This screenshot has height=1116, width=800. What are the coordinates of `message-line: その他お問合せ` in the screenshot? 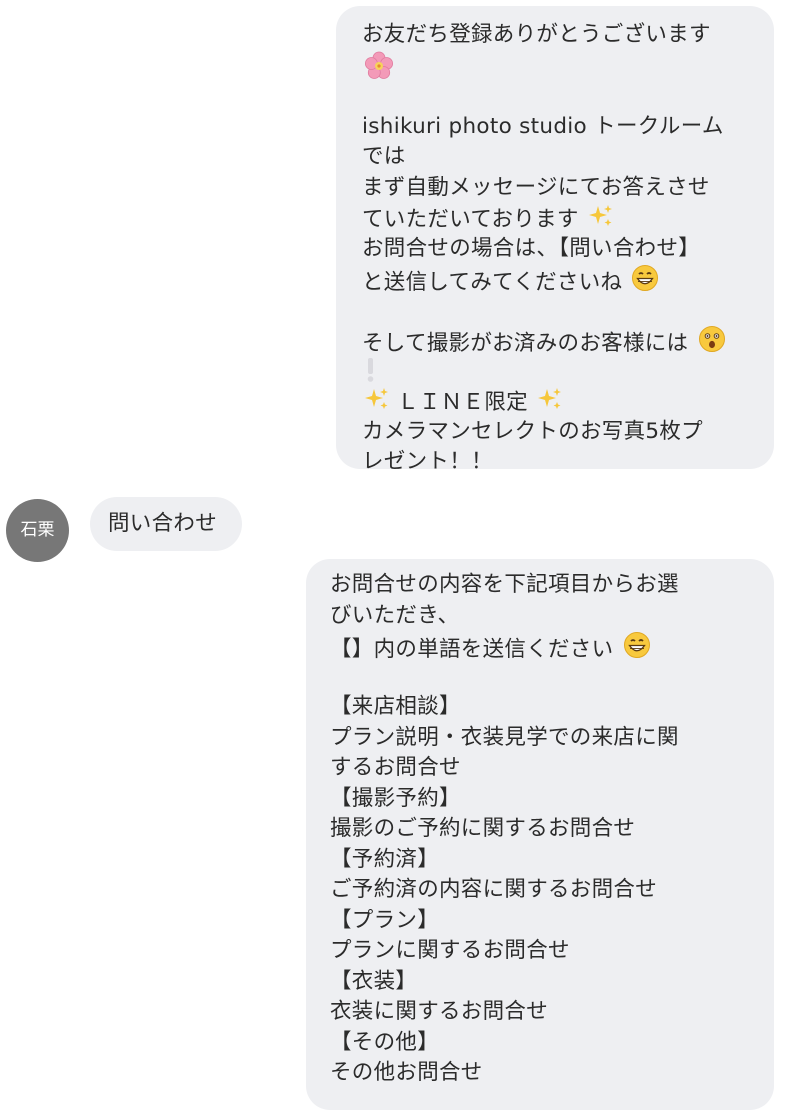 It's located at (406, 1072).